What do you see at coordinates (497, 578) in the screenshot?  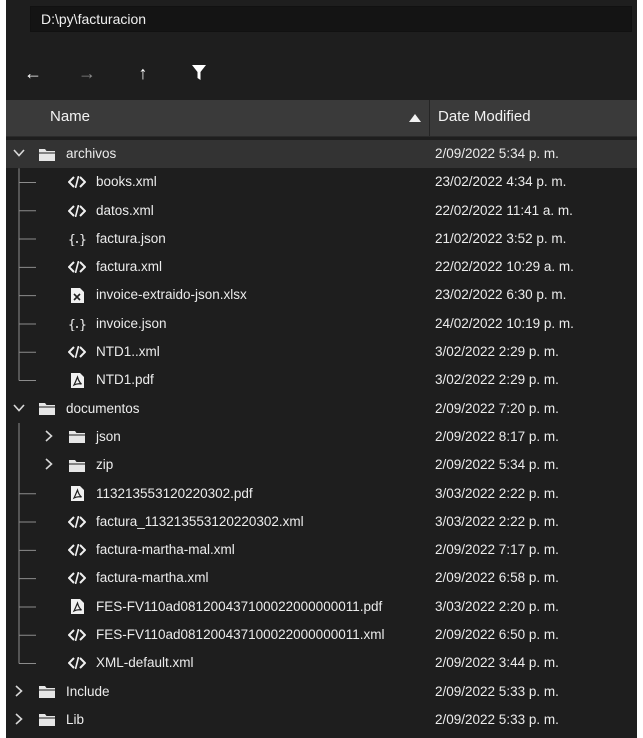 I see `item-date-modified: 2/09/2022 6:58 p. m.` at bounding box center [497, 578].